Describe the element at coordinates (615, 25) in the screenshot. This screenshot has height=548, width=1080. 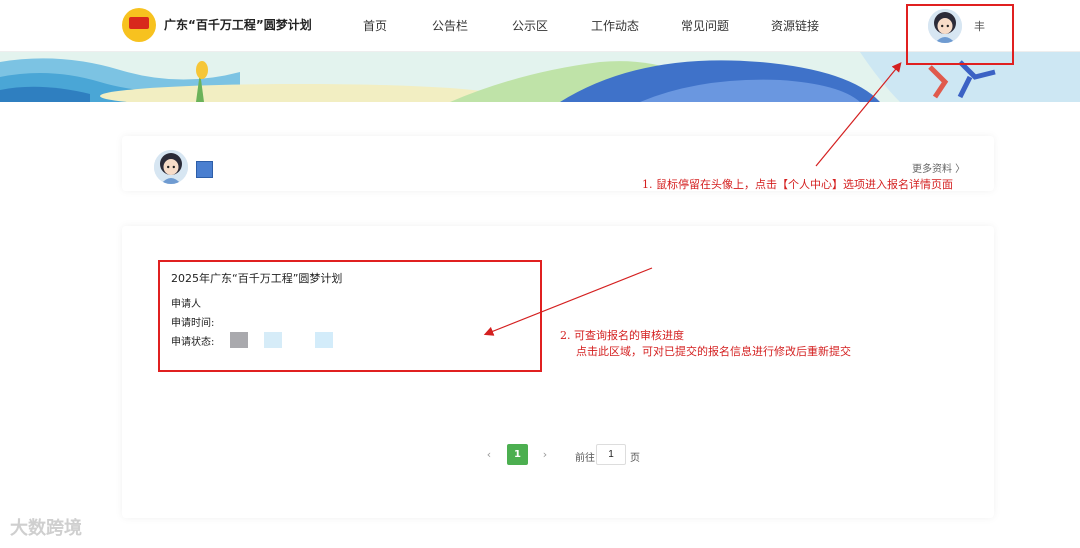
I see `nav-item-work-updates: 工作动态` at that location.